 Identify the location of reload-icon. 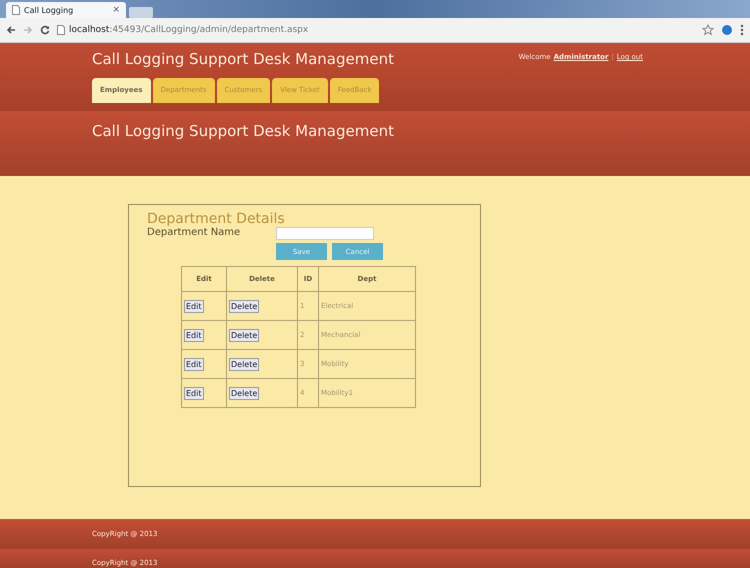
(45, 30).